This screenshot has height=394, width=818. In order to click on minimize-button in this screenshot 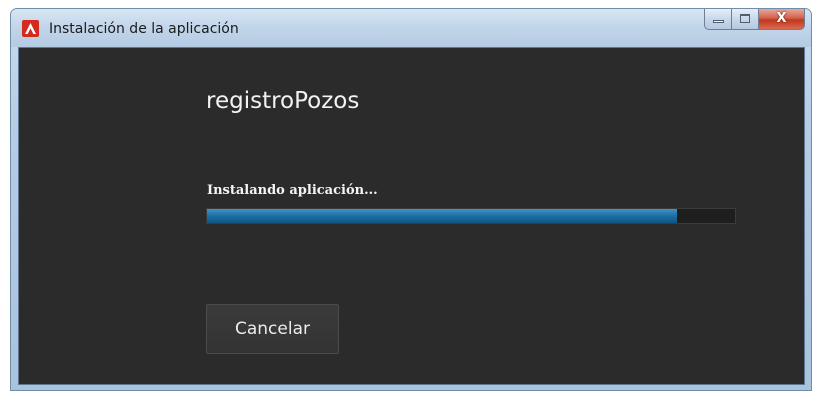, I will do `click(718, 19)`.